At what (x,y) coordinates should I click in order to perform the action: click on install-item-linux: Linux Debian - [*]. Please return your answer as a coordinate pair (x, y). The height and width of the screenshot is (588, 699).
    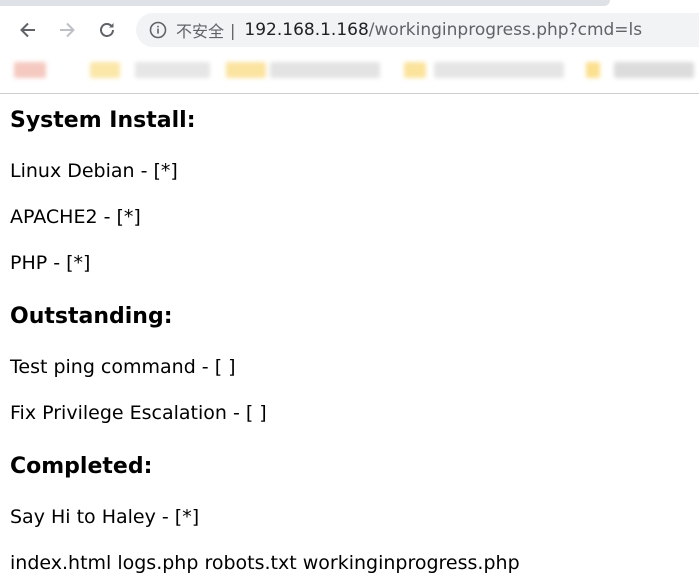
    Looking at the image, I should click on (94, 171).